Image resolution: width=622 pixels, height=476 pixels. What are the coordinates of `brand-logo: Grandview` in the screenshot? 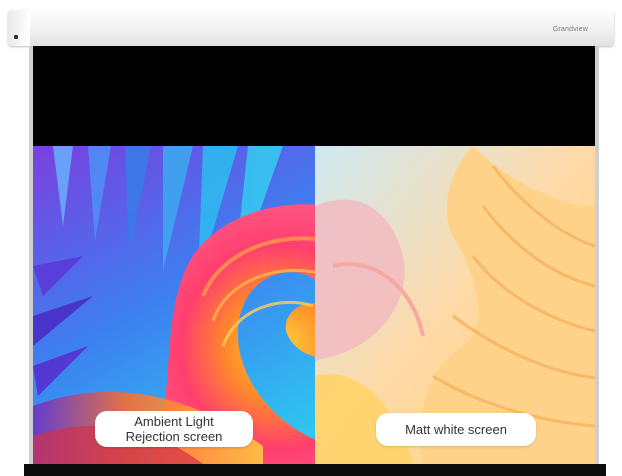 It's located at (570, 29).